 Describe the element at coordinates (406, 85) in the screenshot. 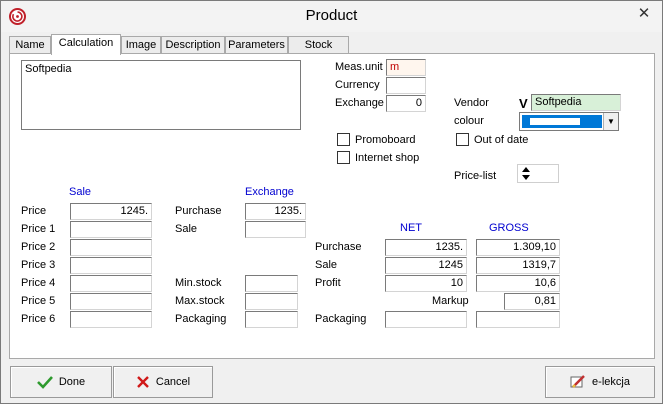

I see `currency-field` at that location.